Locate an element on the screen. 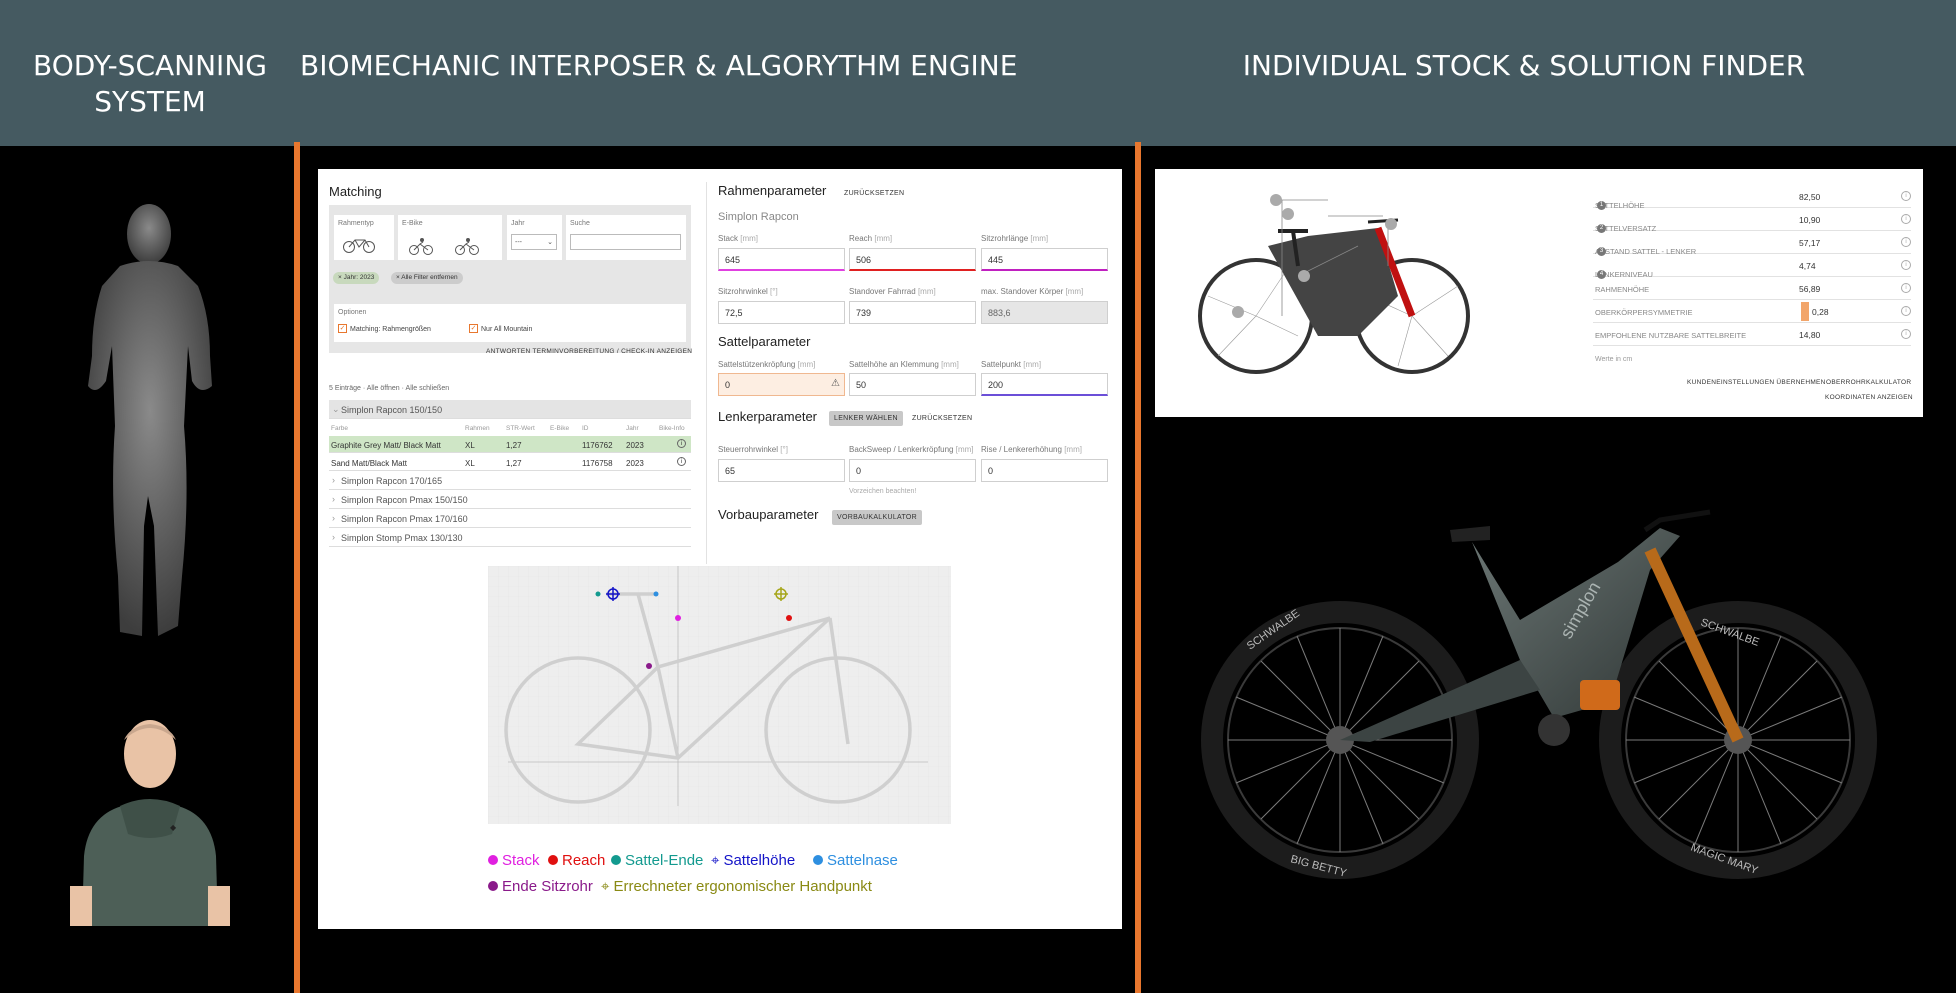 This screenshot has width=1956, height=993. option-rahmengroessen-checkbox: ✓ is located at coordinates (342, 328).